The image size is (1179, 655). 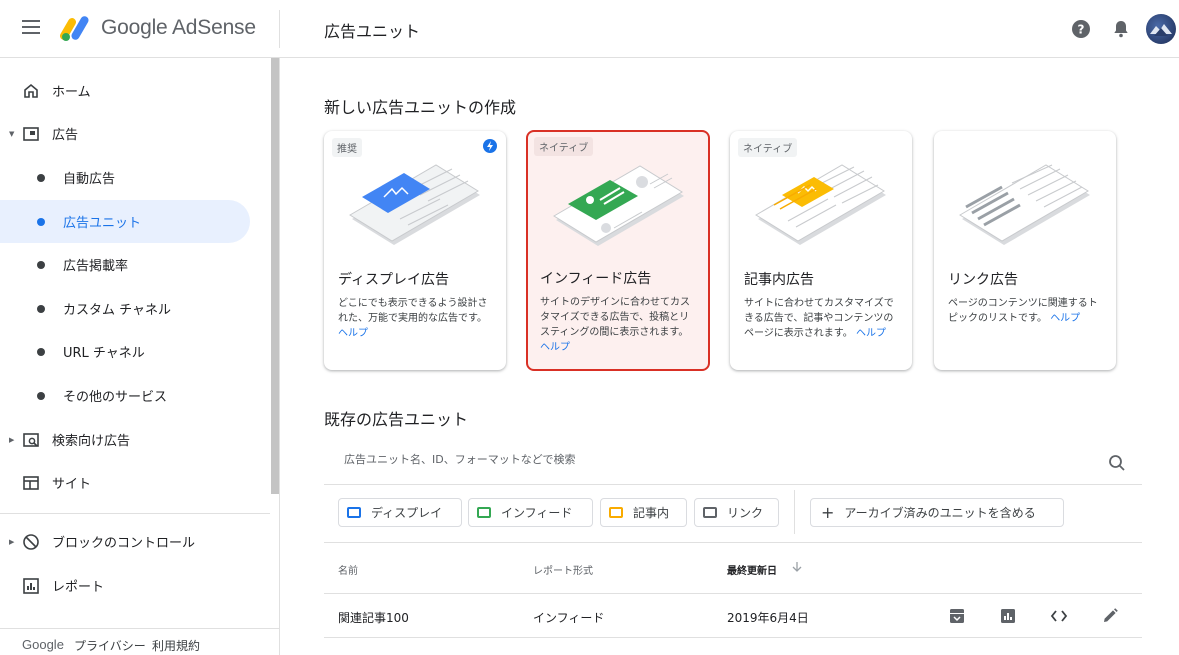 I want to click on page-title: 広告ユニット, so click(x=372, y=31).